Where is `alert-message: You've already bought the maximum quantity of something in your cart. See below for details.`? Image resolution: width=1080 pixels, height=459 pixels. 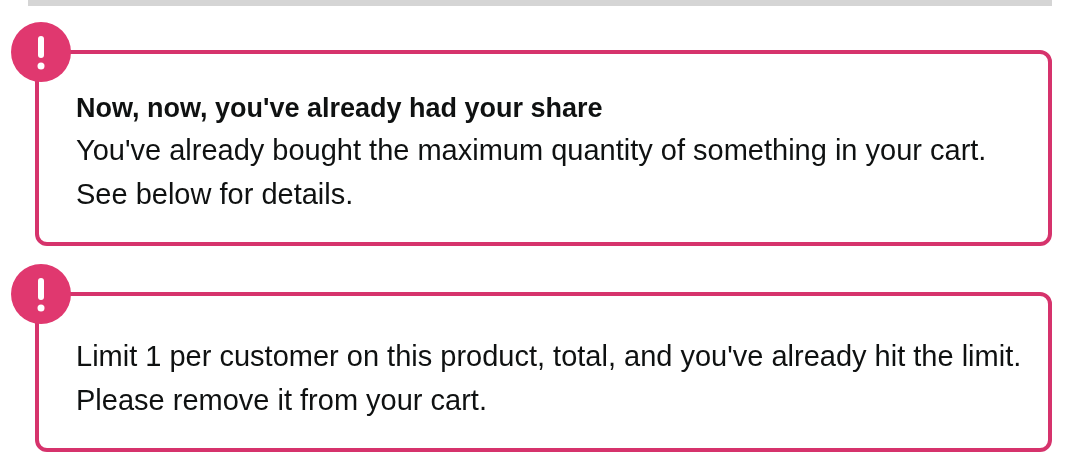
alert-message: You've already bought the maximum quantity of something in your cart. See below for details. is located at coordinates (532, 172).